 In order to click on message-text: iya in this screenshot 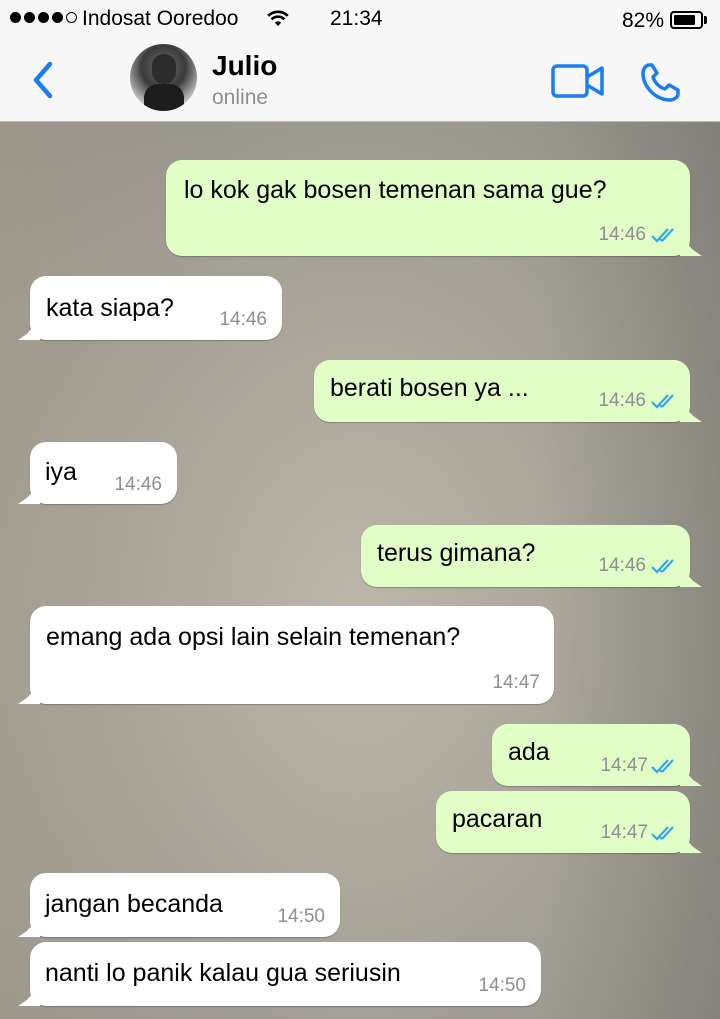, I will do `click(61, 472)`.